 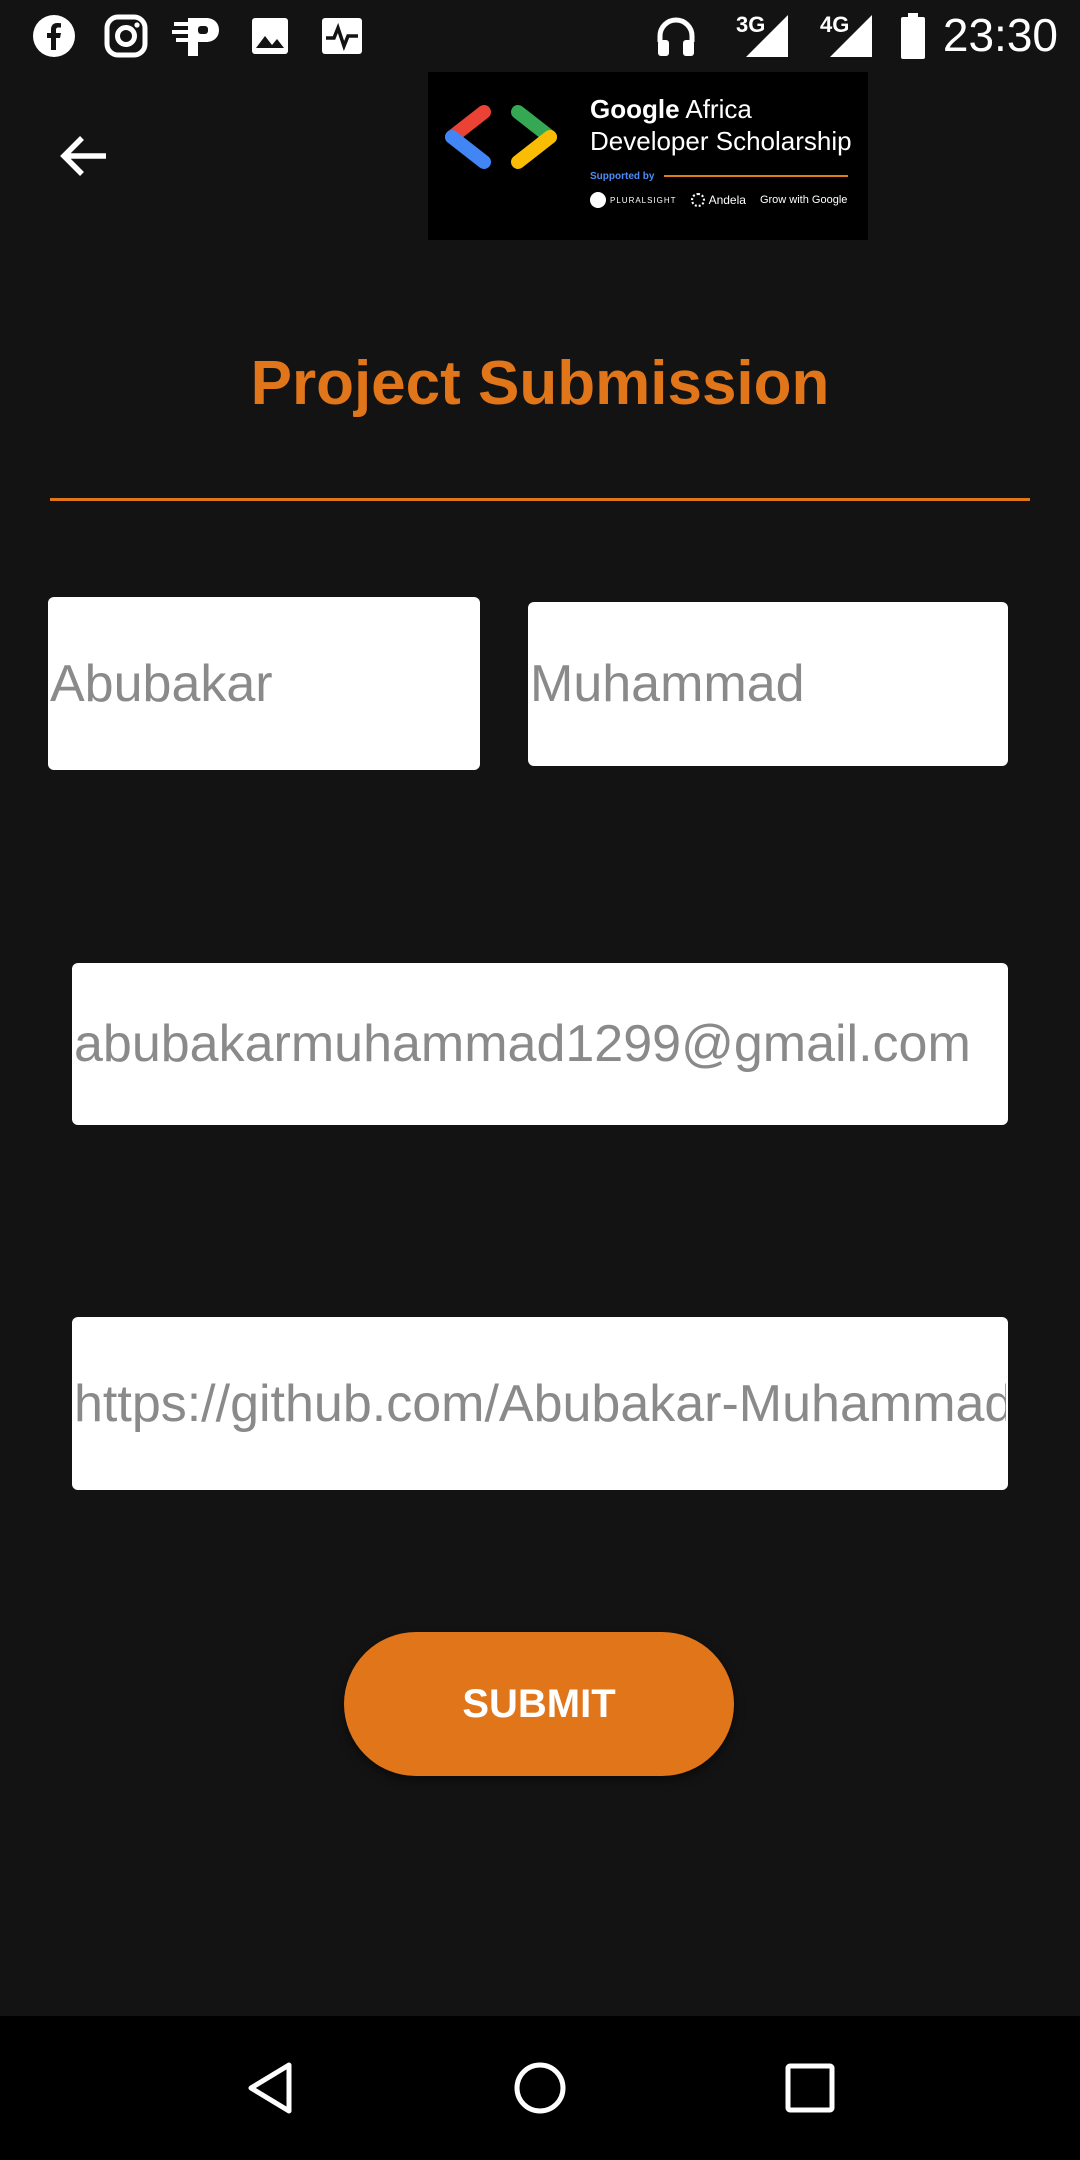 I want to click on nav-recents-button, so click(x=810, y=2088).